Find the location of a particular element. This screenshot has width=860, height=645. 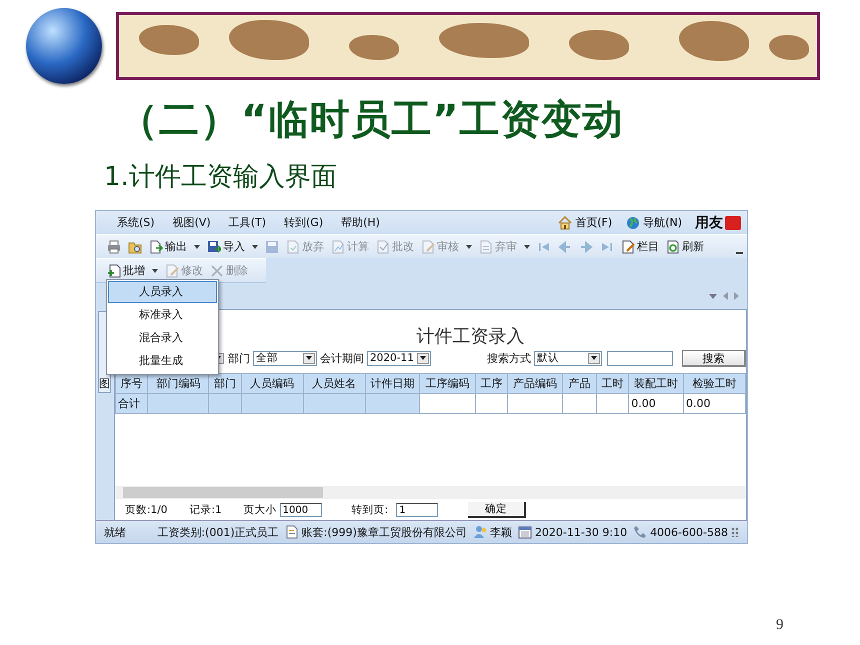

nav-link: 首页(F) is located at coordinates (585, 222).